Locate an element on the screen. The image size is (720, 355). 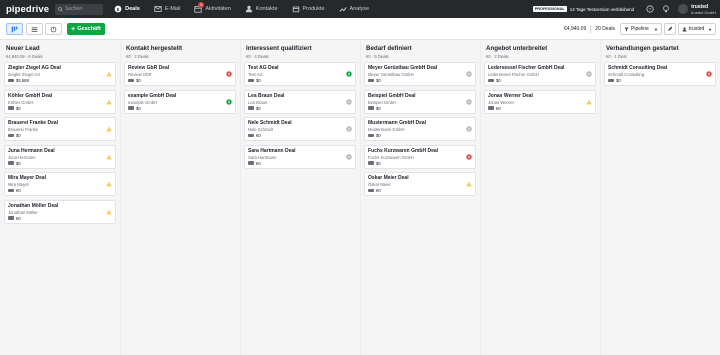
deal-card: Oskar Meier Deal Oskar Meier €0 is located at coordinates (420, 184).